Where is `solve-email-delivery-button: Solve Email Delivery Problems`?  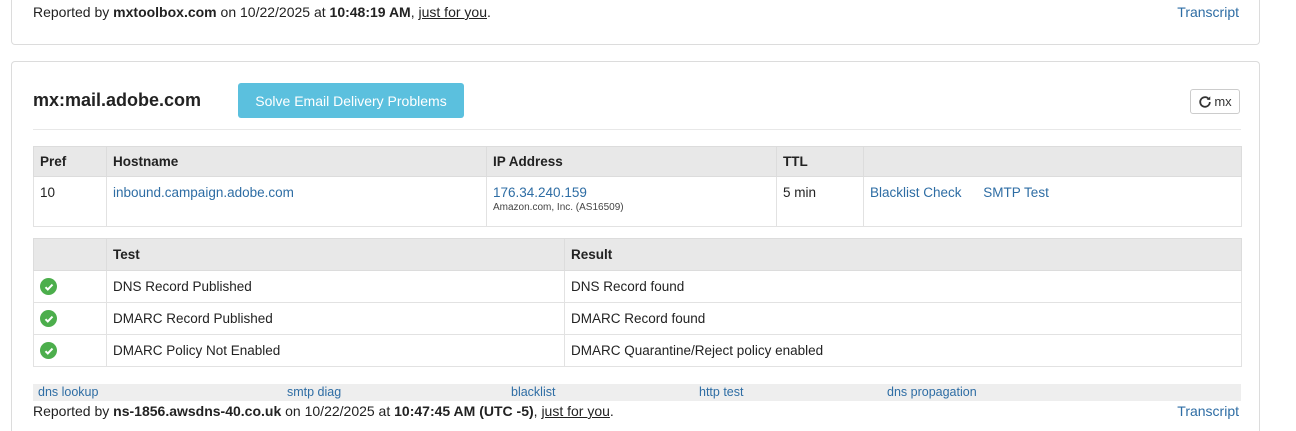
solve-email-delivery-button: Solve Email Delivery Problems is located at coordinates (351, 100).